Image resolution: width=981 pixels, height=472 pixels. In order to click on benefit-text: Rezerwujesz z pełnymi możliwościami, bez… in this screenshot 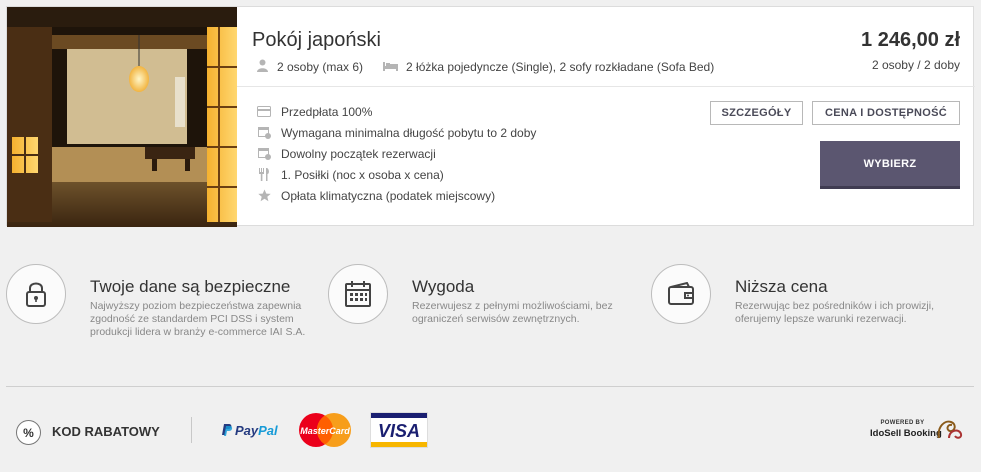, I will do `click(512, 312)`.